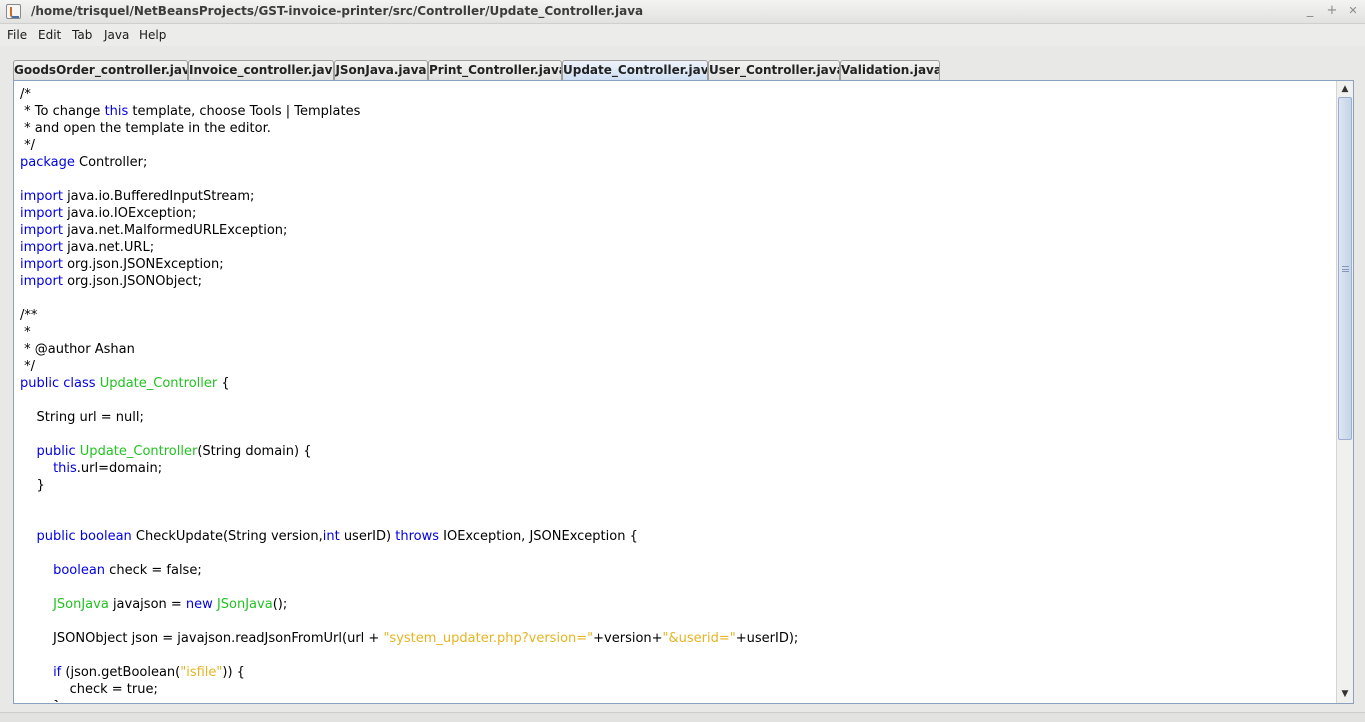 The width and height of the screenshot is (1365, 722). I want to click on code-token: CheckUpdate(String version,, so click(227, 536).